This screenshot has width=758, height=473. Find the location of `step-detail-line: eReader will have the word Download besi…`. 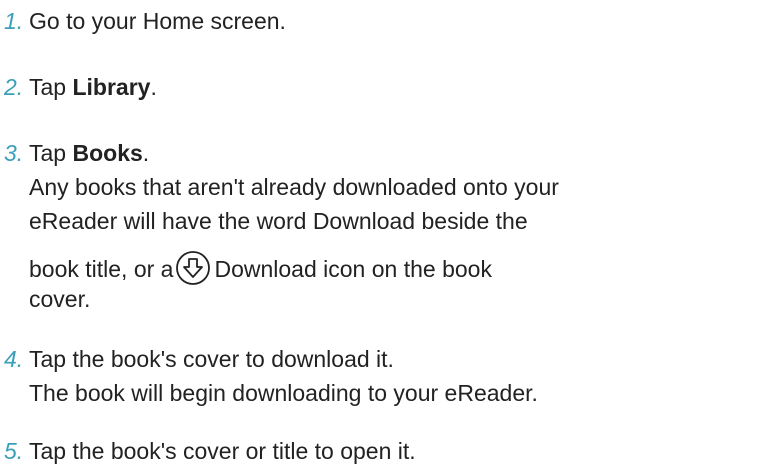

step-detail-line: eReader will have the word Download besi… is located at coordinates (278, 221).